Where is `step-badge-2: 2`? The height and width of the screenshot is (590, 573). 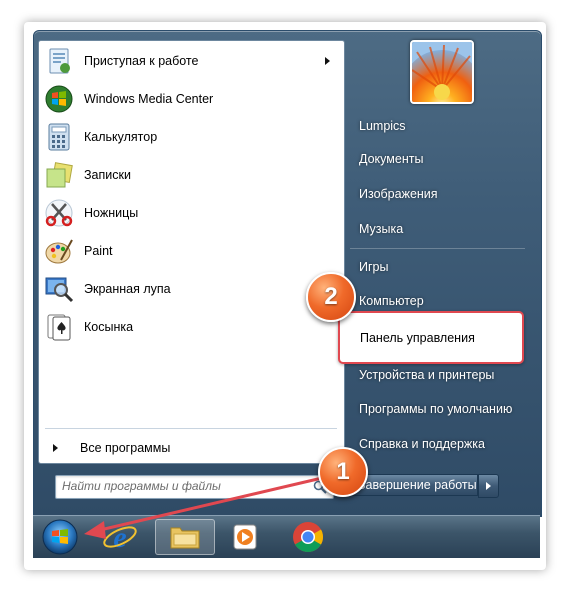 step-badge-2: 2 is located at coordinates (331, 297).